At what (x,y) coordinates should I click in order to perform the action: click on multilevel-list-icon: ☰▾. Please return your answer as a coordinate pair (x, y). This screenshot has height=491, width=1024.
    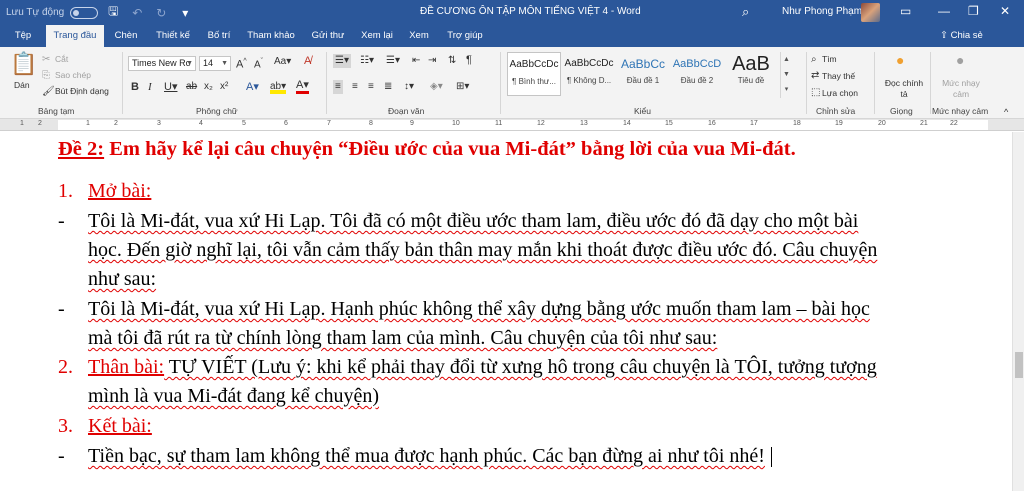
    Looking at the image, I should click on (393, 61).